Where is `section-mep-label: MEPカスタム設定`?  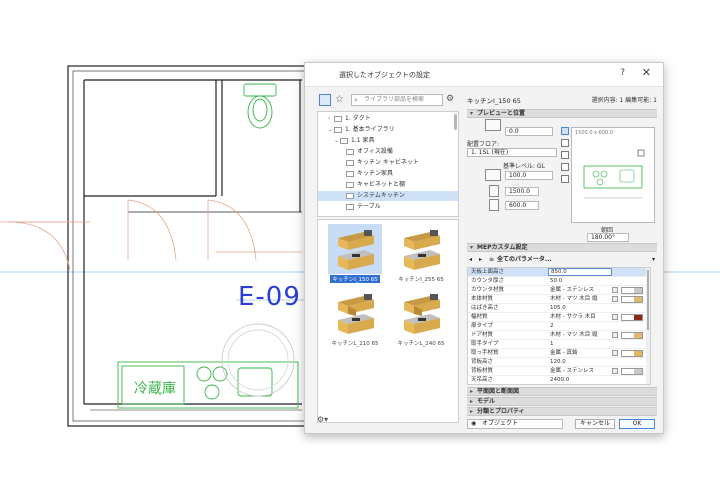
section-mep-label: MEPカスタム設定 is located at coordinates (502, 247).